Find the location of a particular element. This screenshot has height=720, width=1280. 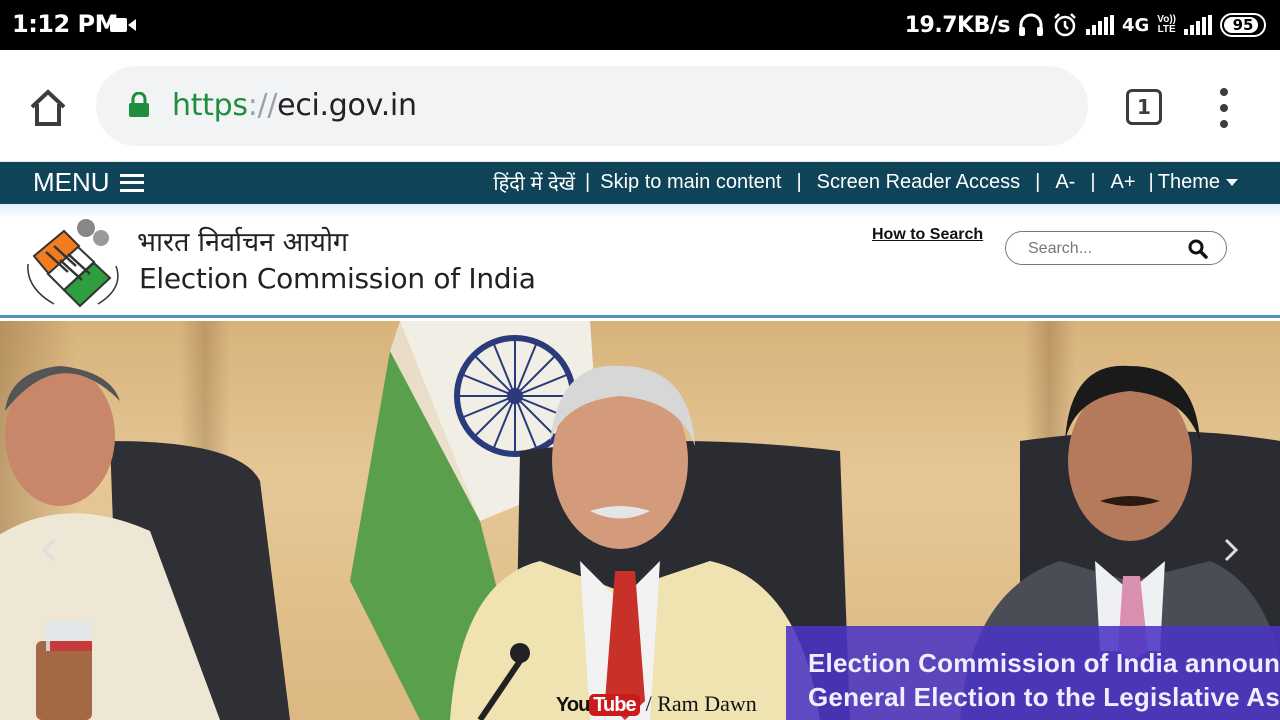

address-bar: https://eci.gov.in is located at coordinates (592, 106).